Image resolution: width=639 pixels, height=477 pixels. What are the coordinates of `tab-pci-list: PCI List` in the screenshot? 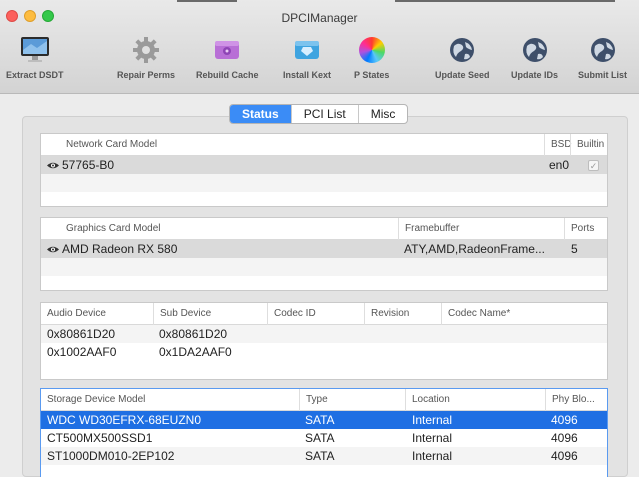 It's located at (325, 114).